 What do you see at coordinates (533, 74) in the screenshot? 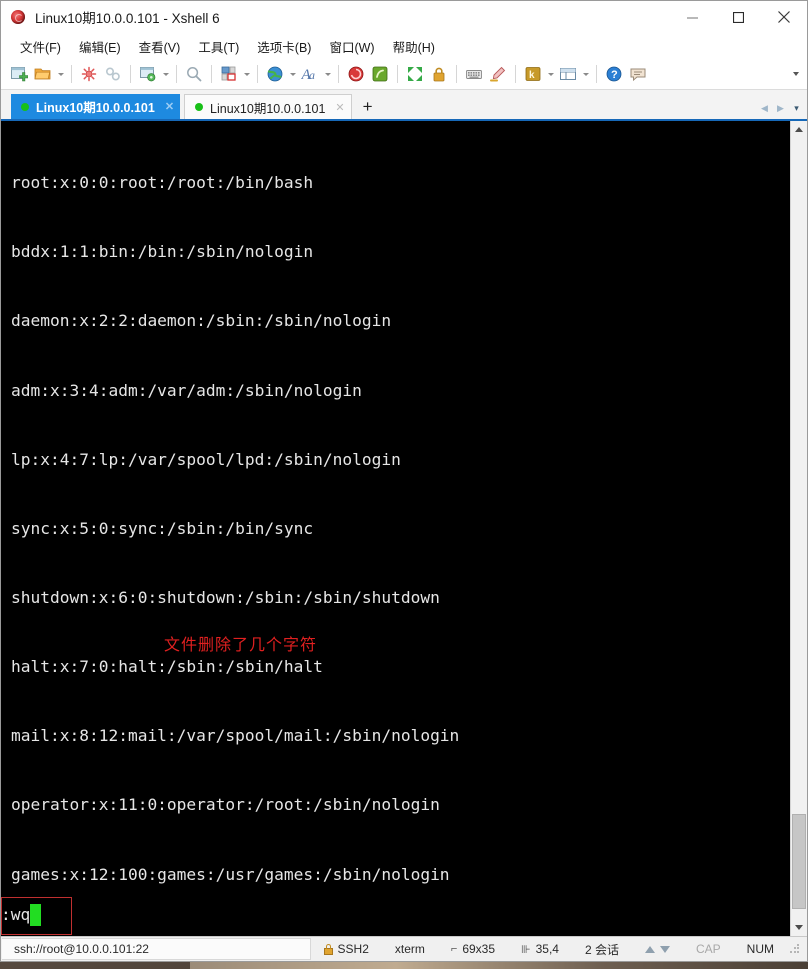
I see `compose-icon: k` at bounding box center [533, 74].